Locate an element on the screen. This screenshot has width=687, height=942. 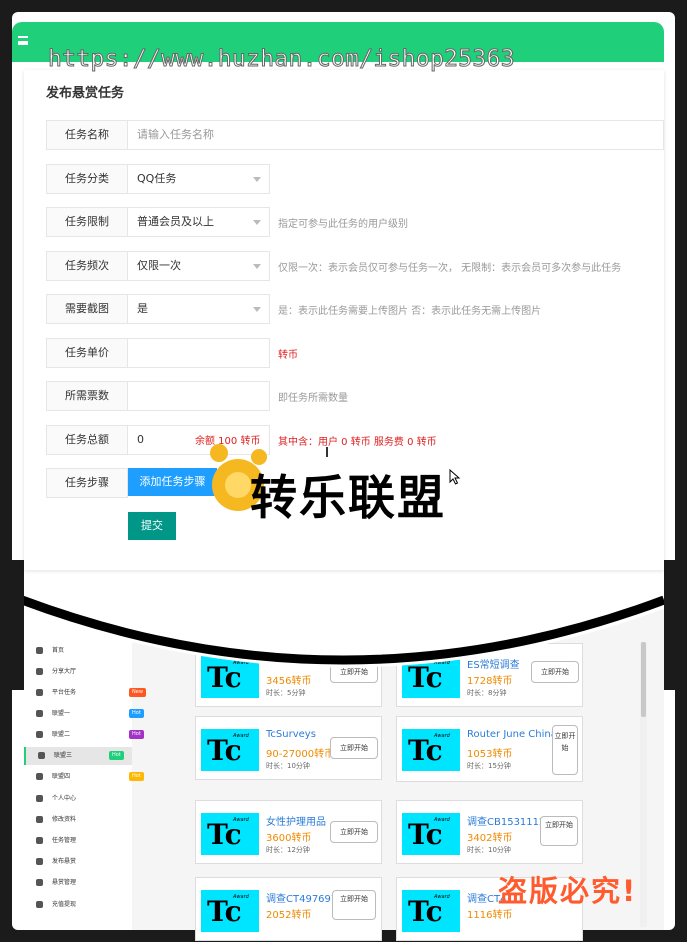
currency-unit: 转币 is located at coordinates (288, 355).